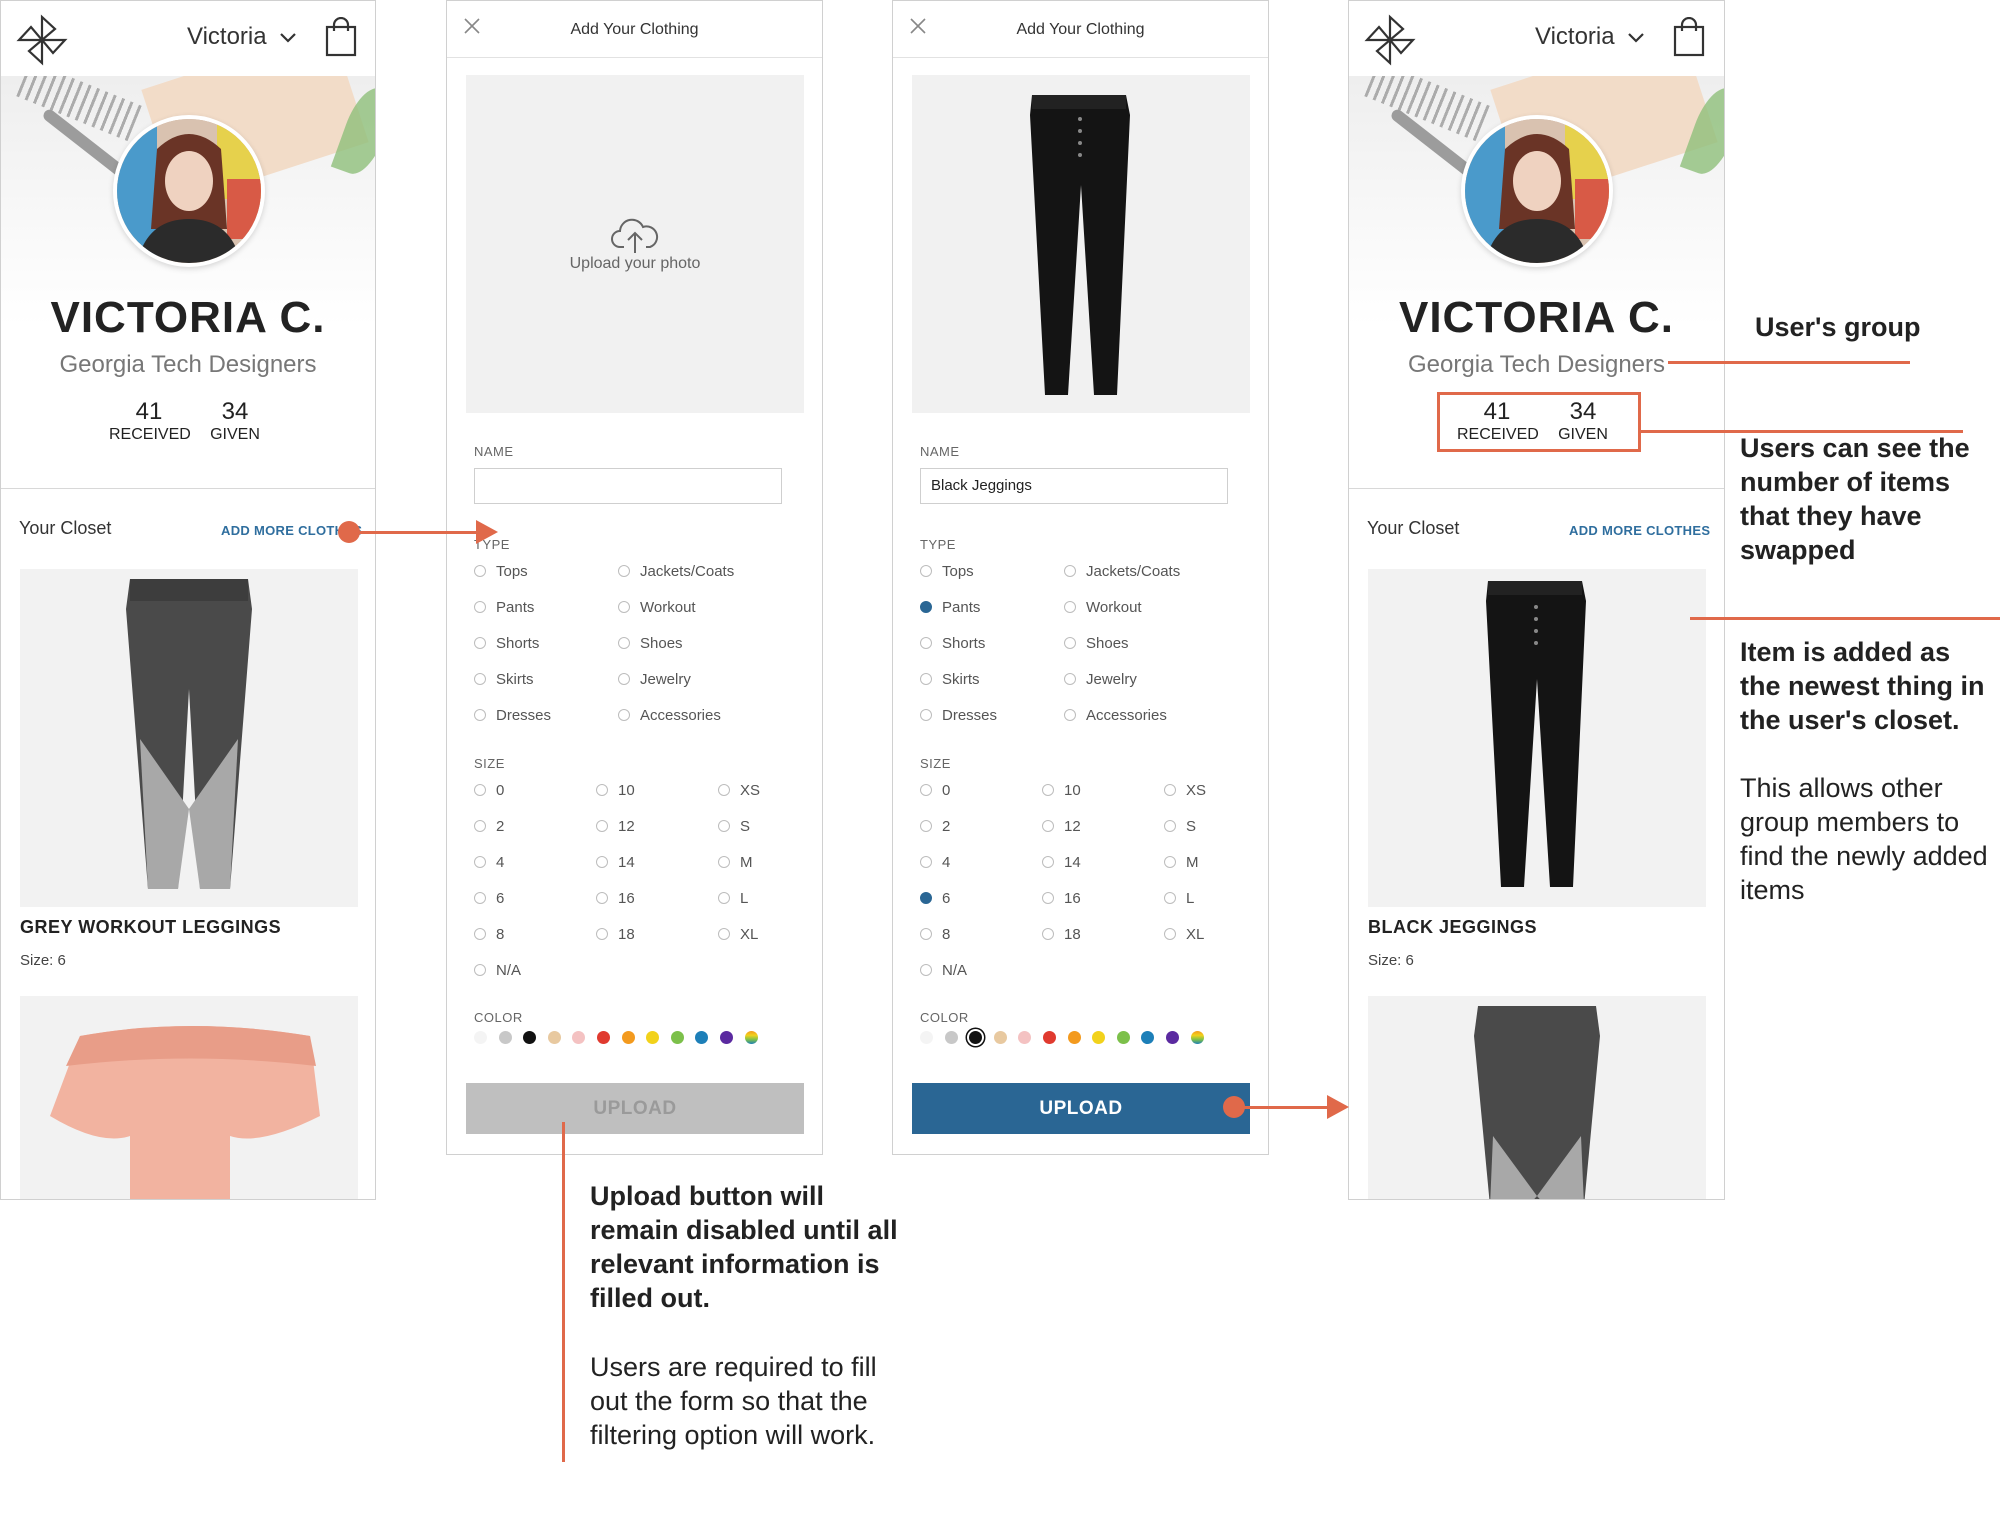 This screenshot has height=1518, width=2000. I want to click on add-more-clothes-link: ADD MORE CLOTHES, so click(1639, 530).